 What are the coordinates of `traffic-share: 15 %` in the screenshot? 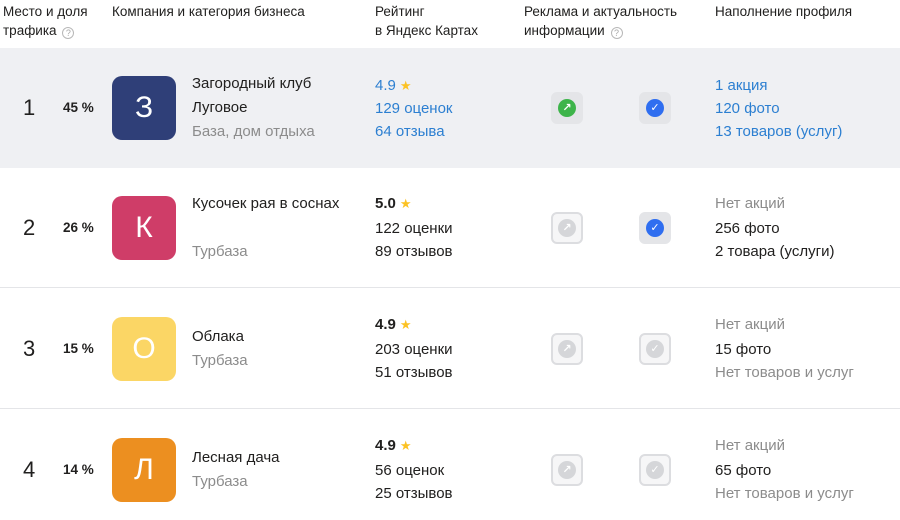 It's located at (78, 348).